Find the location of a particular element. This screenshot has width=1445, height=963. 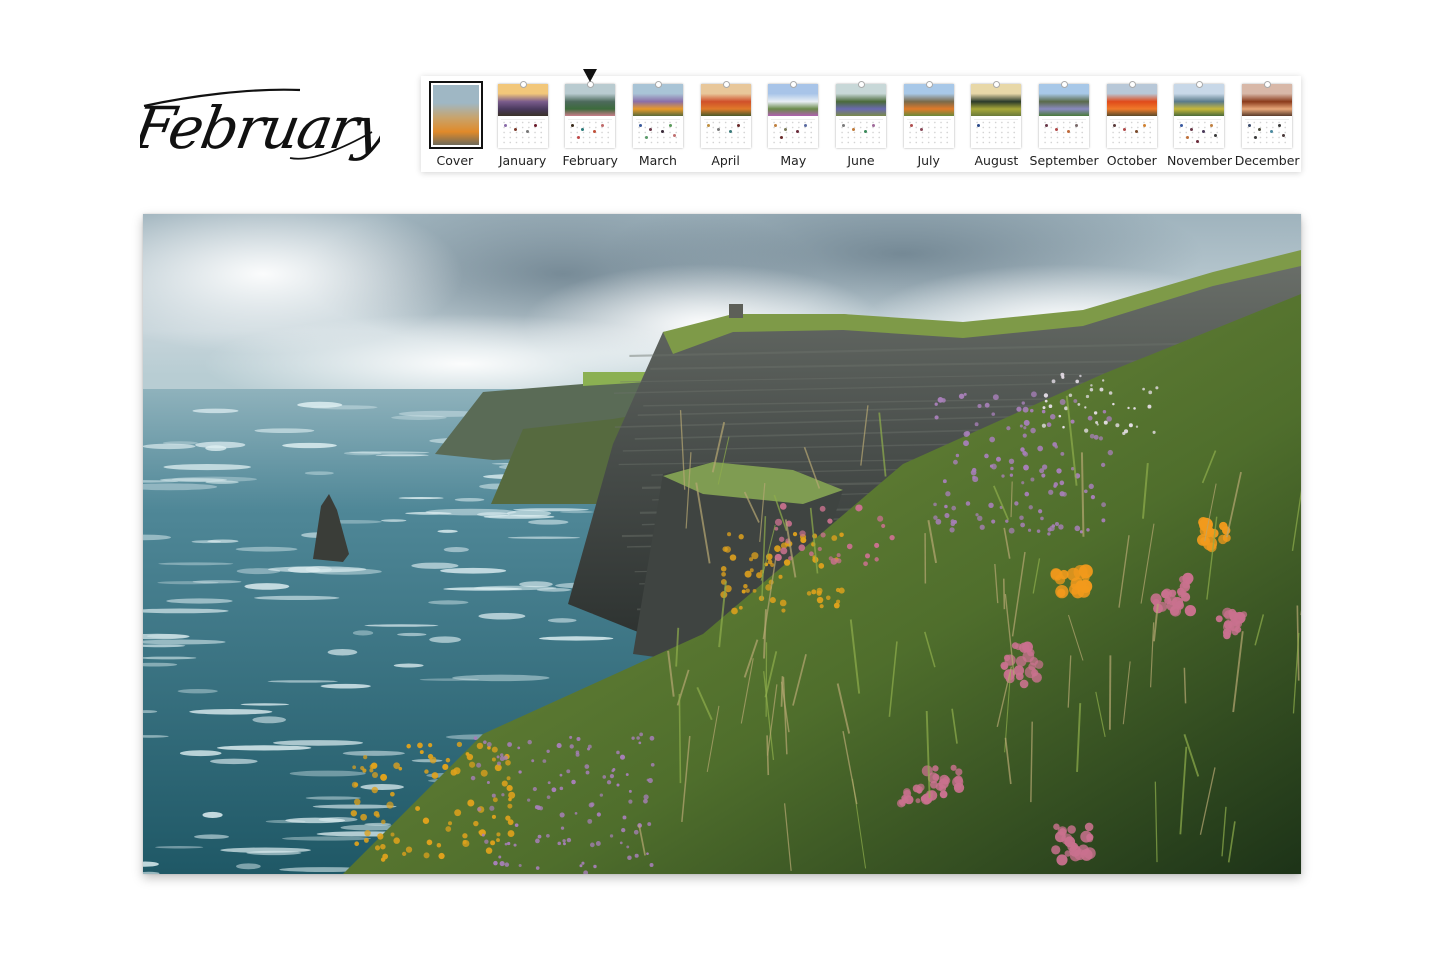

month-title: February February is located at coordinates (261, 127).